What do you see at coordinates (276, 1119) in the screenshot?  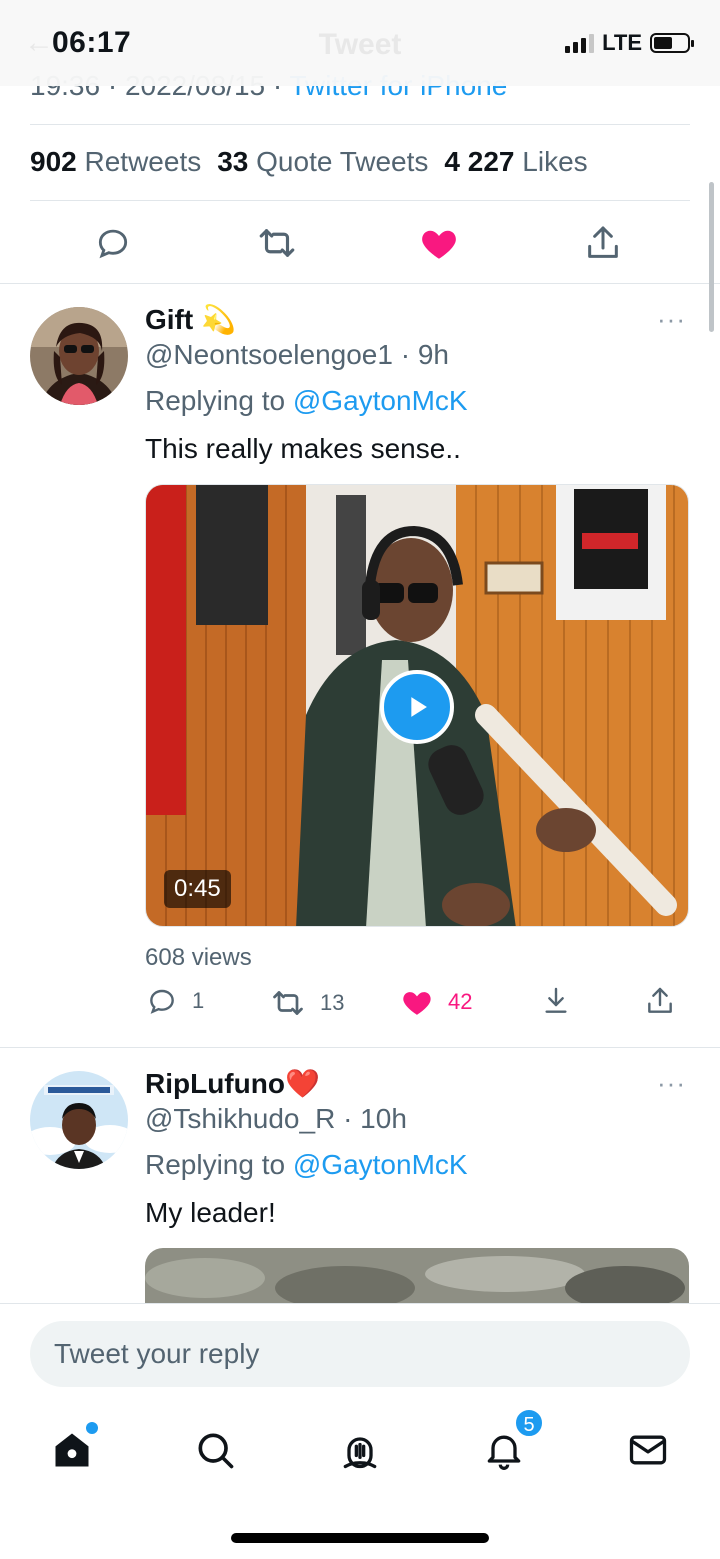 I see `author-handle: @Tshikhudo_R · 10h` at bounding box center [276, 1119].